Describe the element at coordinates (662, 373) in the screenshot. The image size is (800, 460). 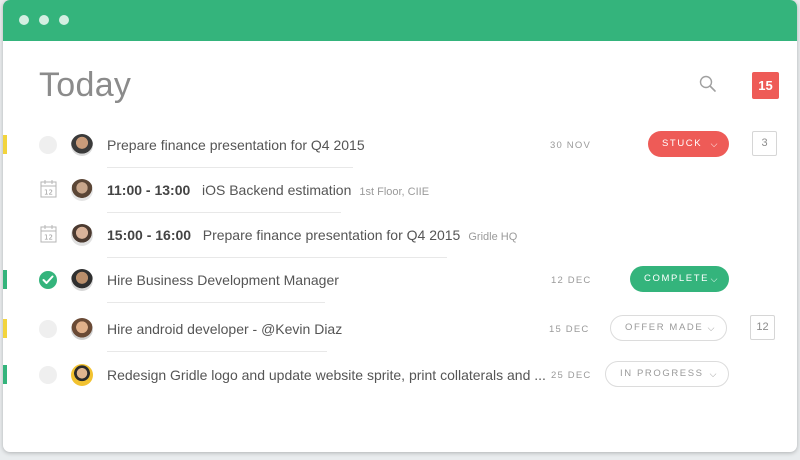
I see `status-label: IN PROGRESS` at that location.